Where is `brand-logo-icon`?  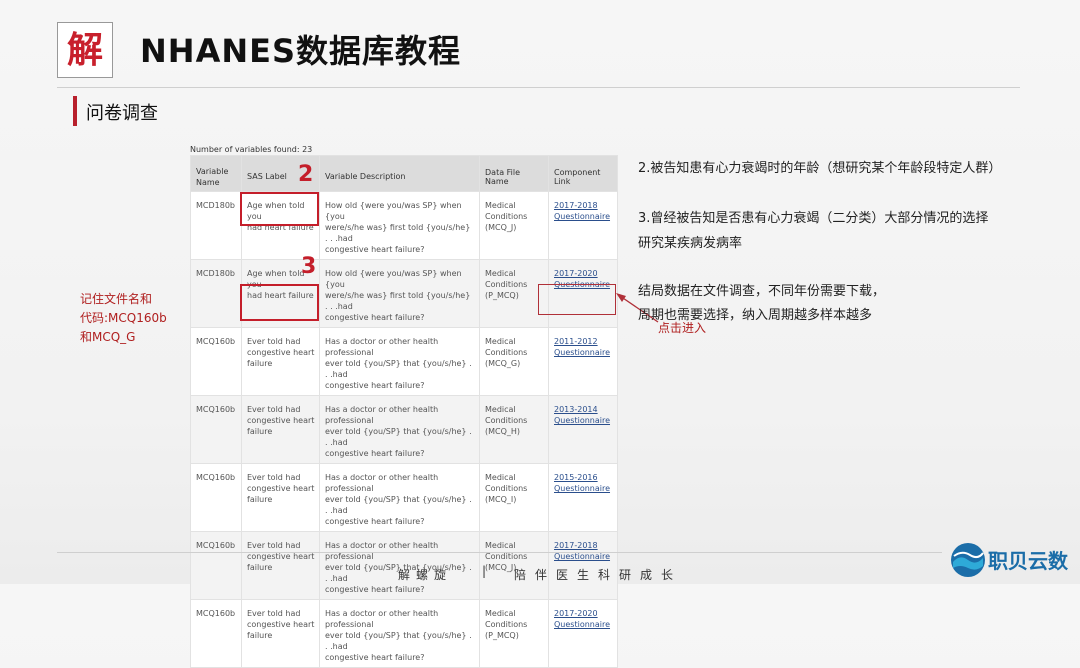
brand-logo-icon is located at coordinates (968, 560).